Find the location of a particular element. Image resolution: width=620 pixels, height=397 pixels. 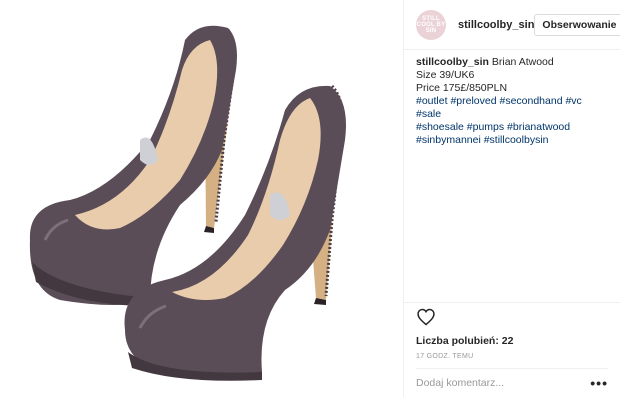

caption-line-0: Brian Atwood is located at coordinates (522, 62).